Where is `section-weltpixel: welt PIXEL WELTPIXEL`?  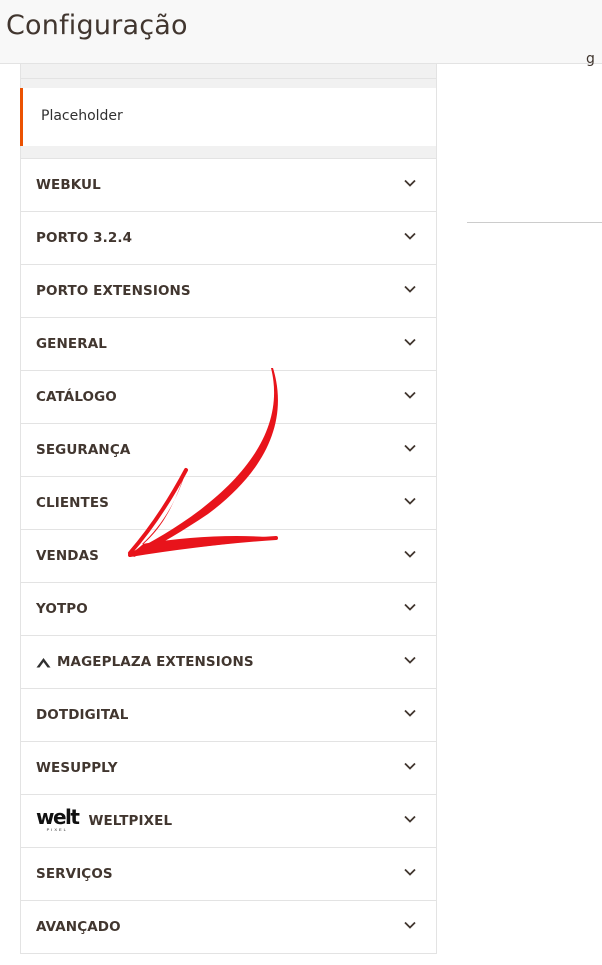
section-weltpixel: welt PIXEL WELTPIXEL is located at coordinates (228, 821).